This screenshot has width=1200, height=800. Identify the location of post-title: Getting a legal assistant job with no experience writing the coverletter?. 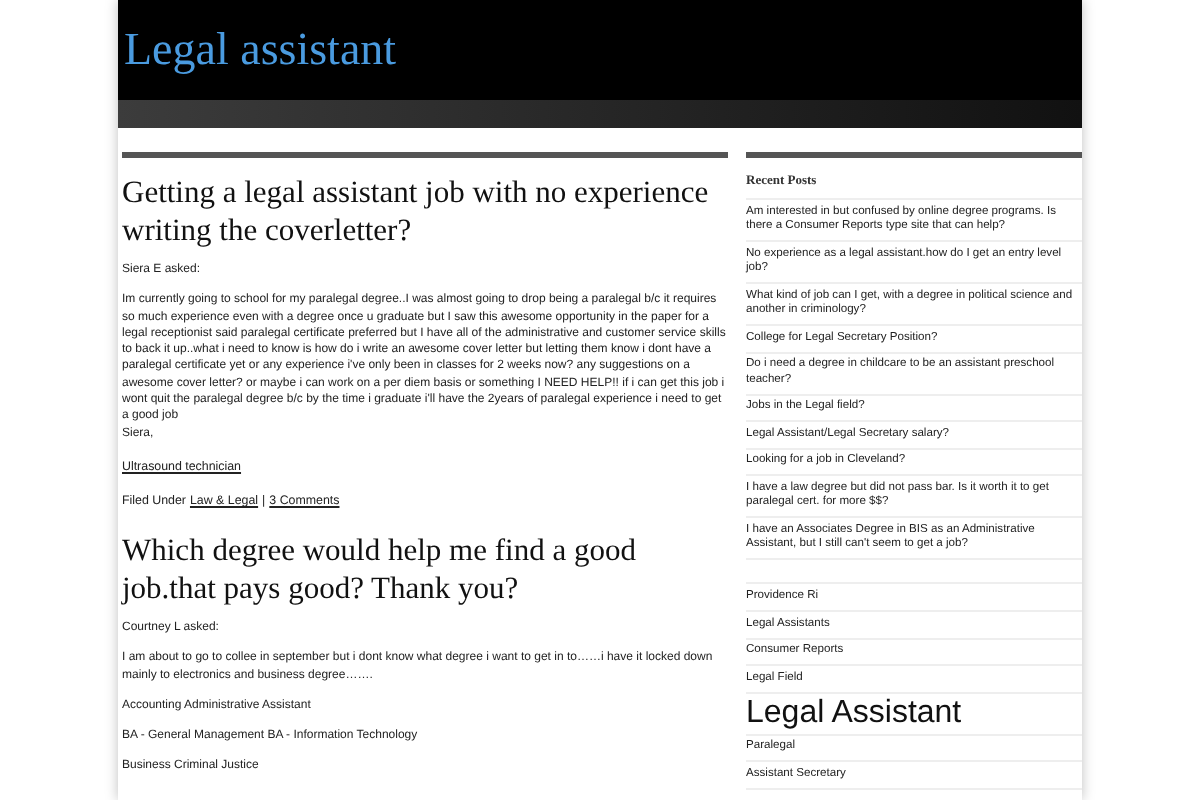
(425, 212).